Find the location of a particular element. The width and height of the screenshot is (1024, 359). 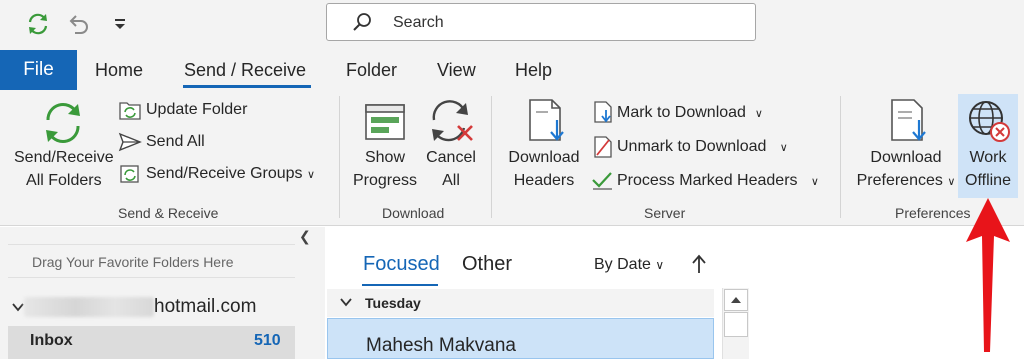

cancel-all-line1: Cancel is located at coordinates (451, 157).